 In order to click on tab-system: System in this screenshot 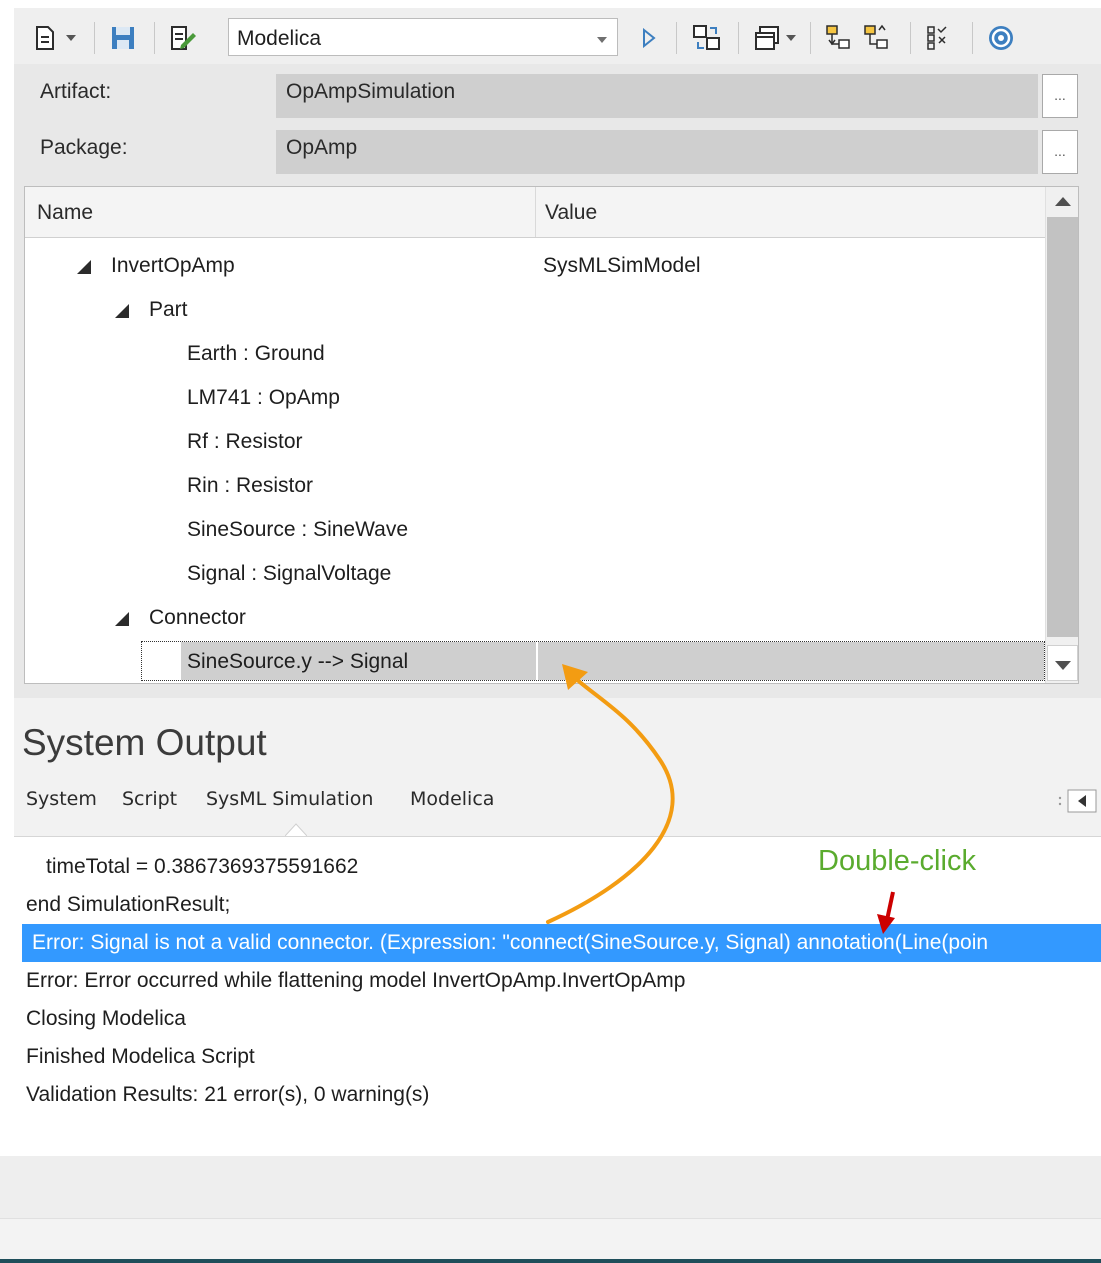, I will do `click(61, 799)`.